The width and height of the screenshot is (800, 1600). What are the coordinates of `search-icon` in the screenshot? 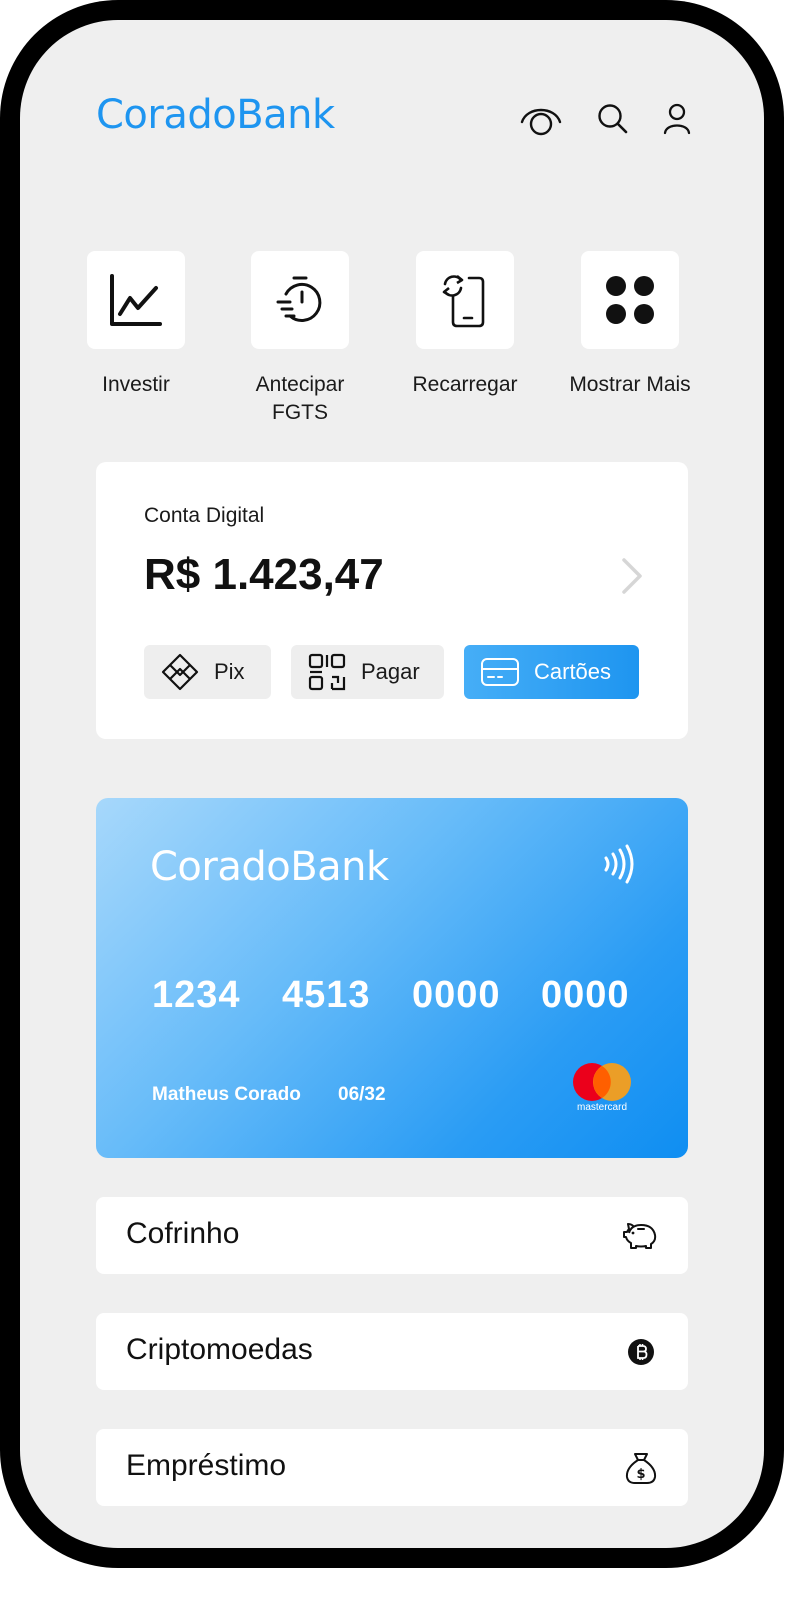 It's located at (613, 119).